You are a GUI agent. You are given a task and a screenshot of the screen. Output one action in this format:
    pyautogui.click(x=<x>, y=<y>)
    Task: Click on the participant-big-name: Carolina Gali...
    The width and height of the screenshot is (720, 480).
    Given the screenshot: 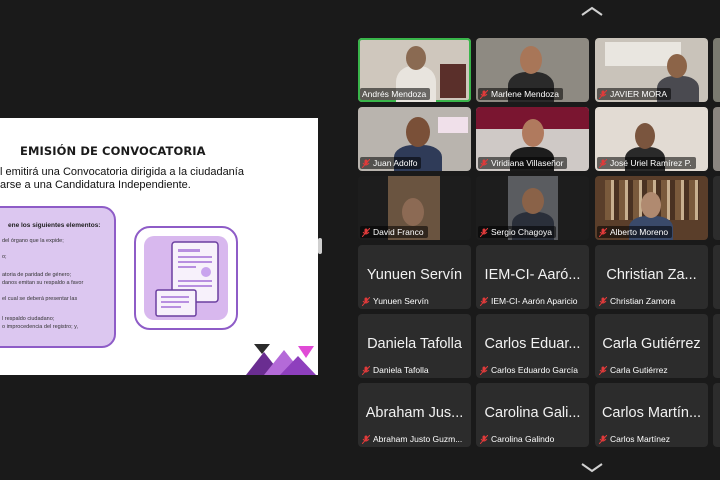 What is the action you would take?
    pyautogui.click(x=532, y=413)
    